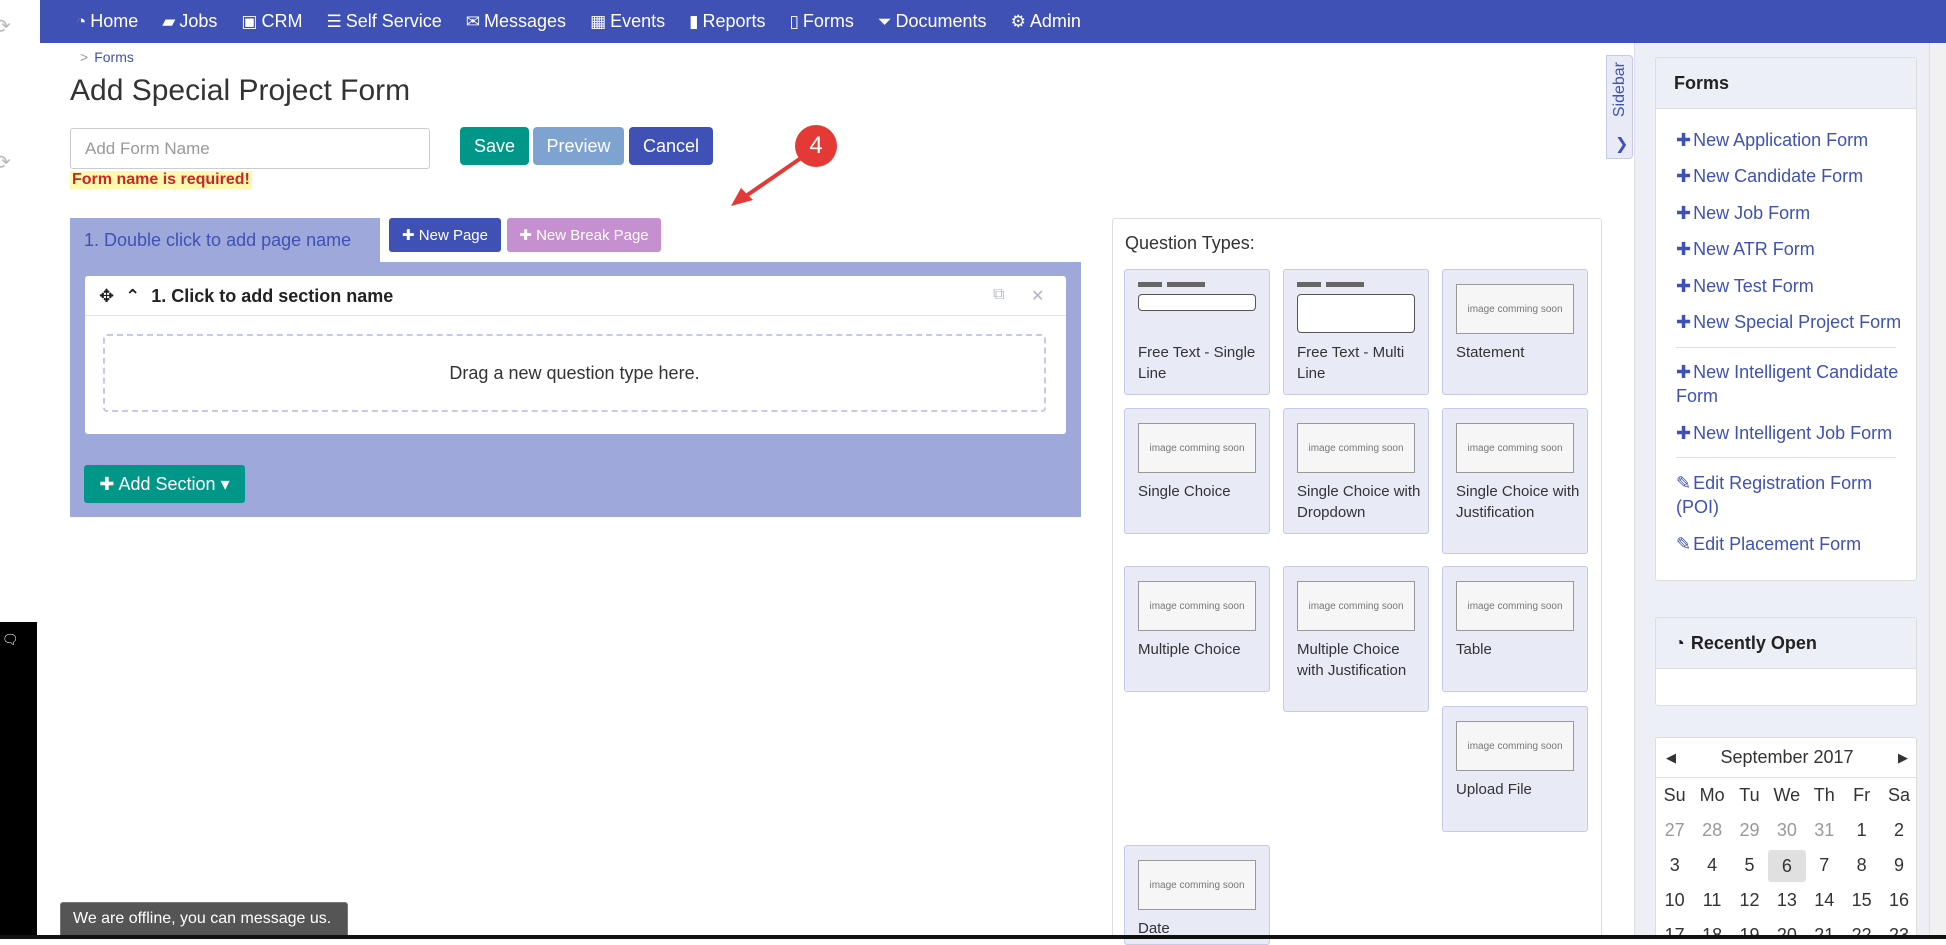 The width and height of the screenshot is (1946, 945). Describe the element at coordinates (516, 21) in the screenshot. I see `nav-messages: ✉ Messages` at that location.